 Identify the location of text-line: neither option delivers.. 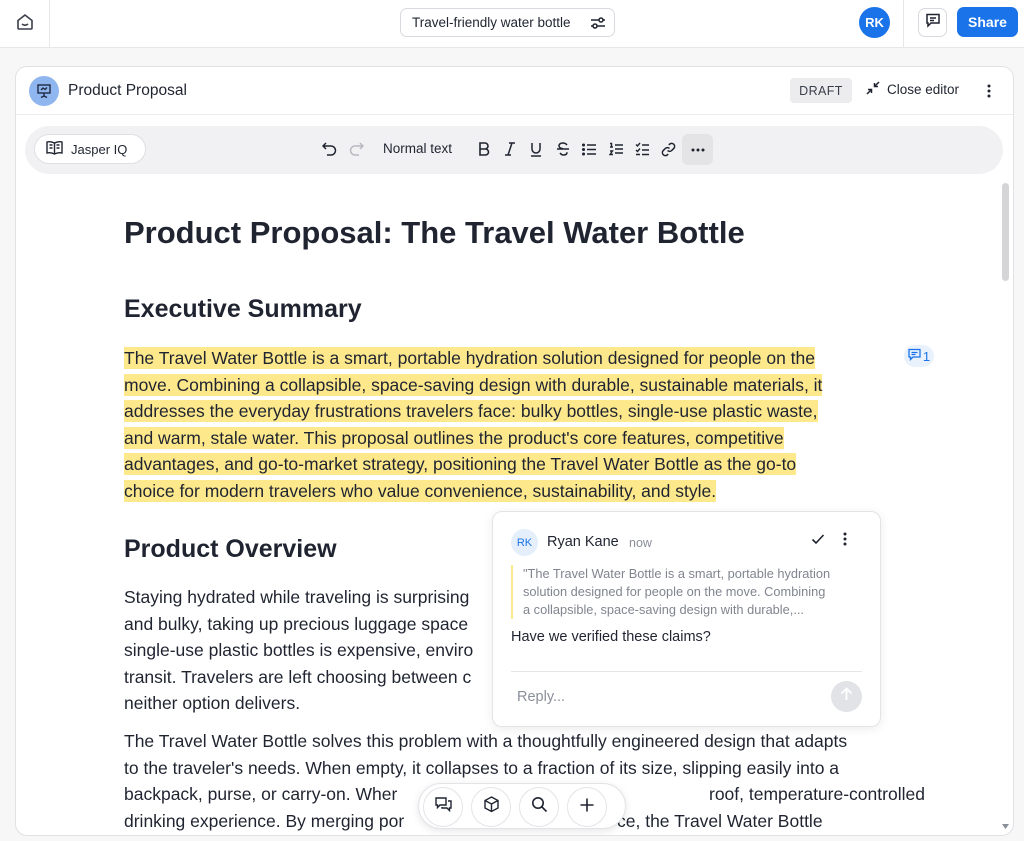
(212, 703).